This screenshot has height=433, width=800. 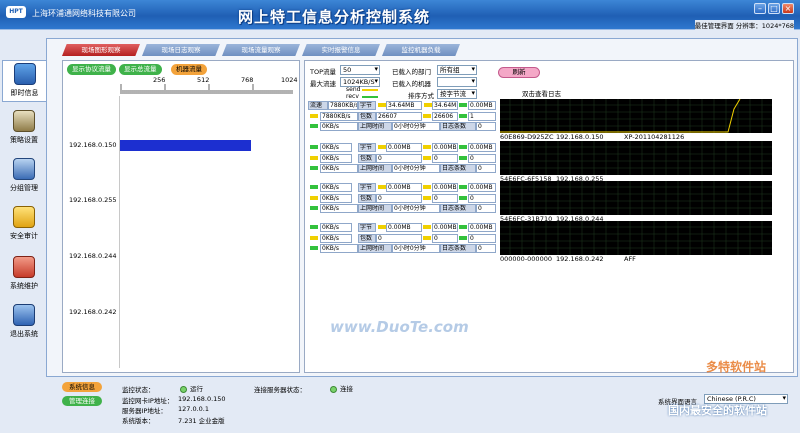 I want to click on nic-ip-value: 192.168.0.150, so click(x=202, y=399).